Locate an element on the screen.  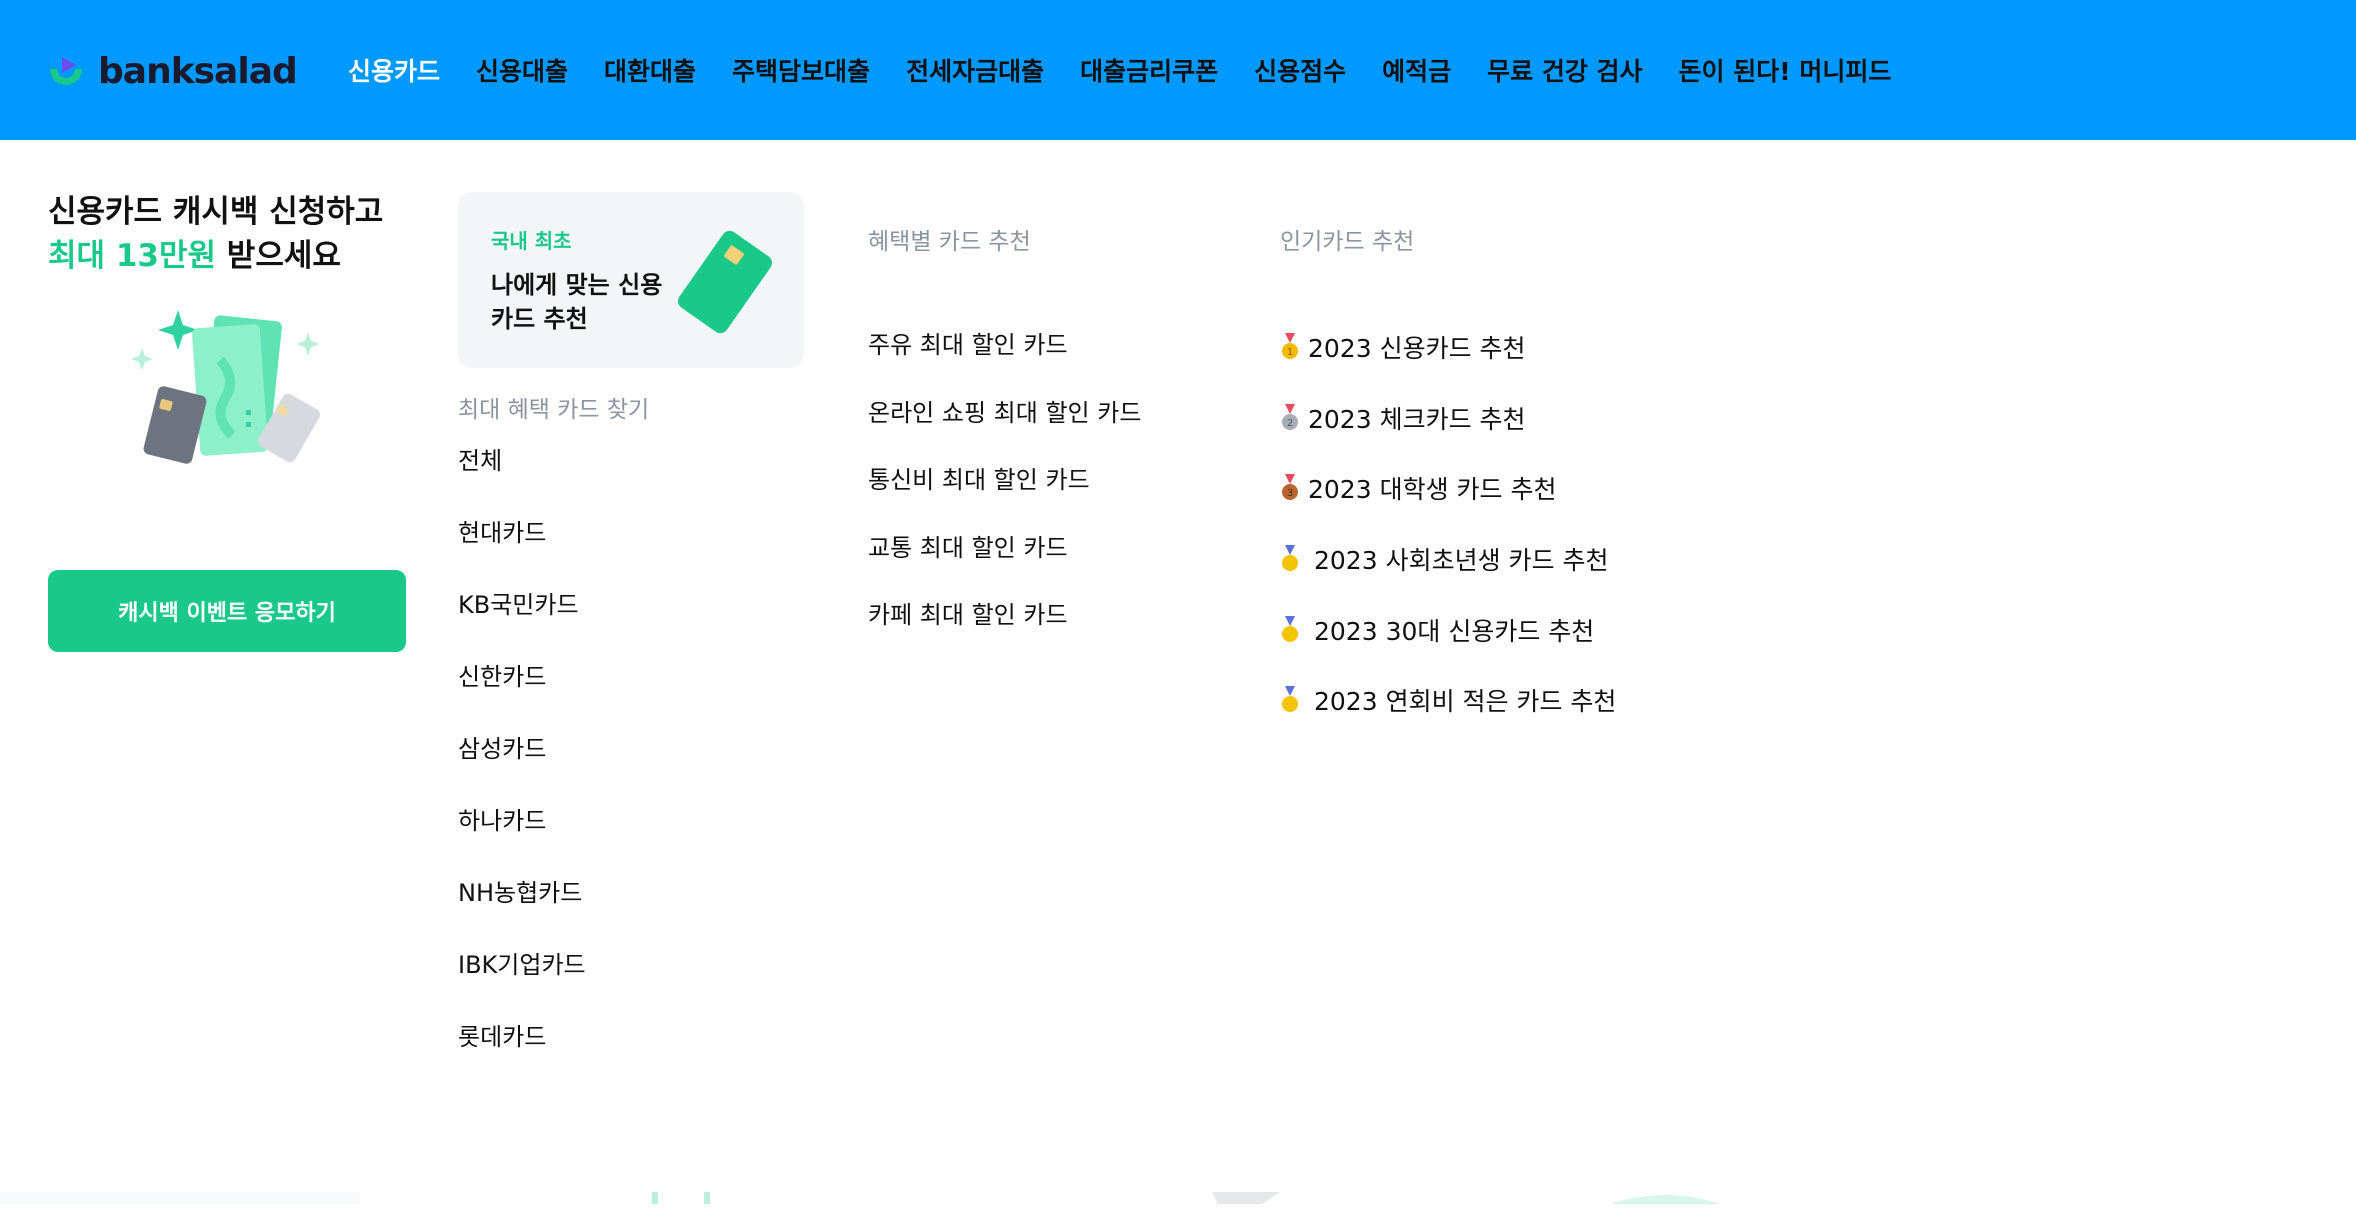
nav-item-loan-rate-coupon: 대출금리쿠폰 is located at coordinates (1149, 70).